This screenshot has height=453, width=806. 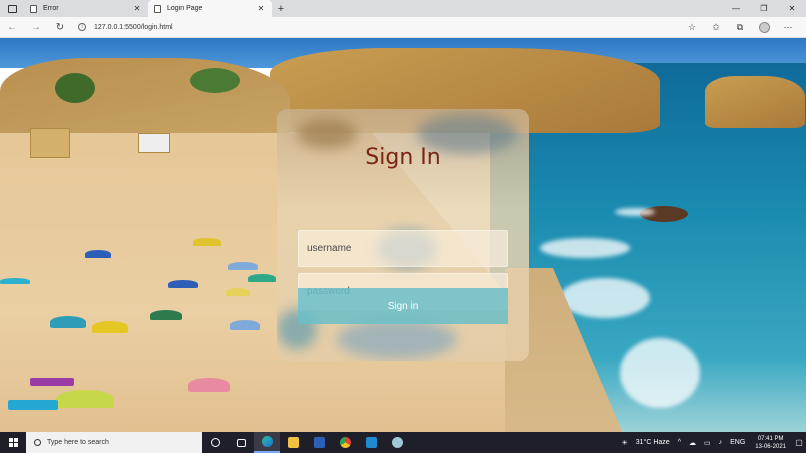 I want to click on cortana-icon, so click(x=215, y=442).